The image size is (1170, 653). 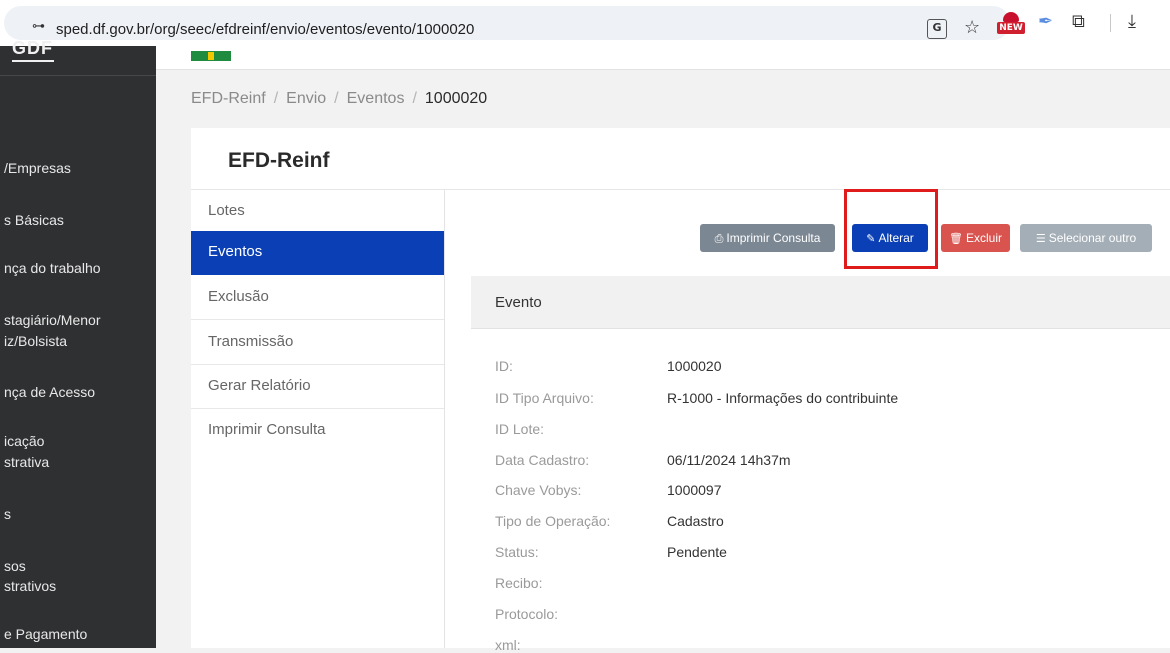 What do you see at coordinates (82, 441) in the screenshot?
I see `sidebar-item-comunicacao: icação` at bounding box center [82, 441].